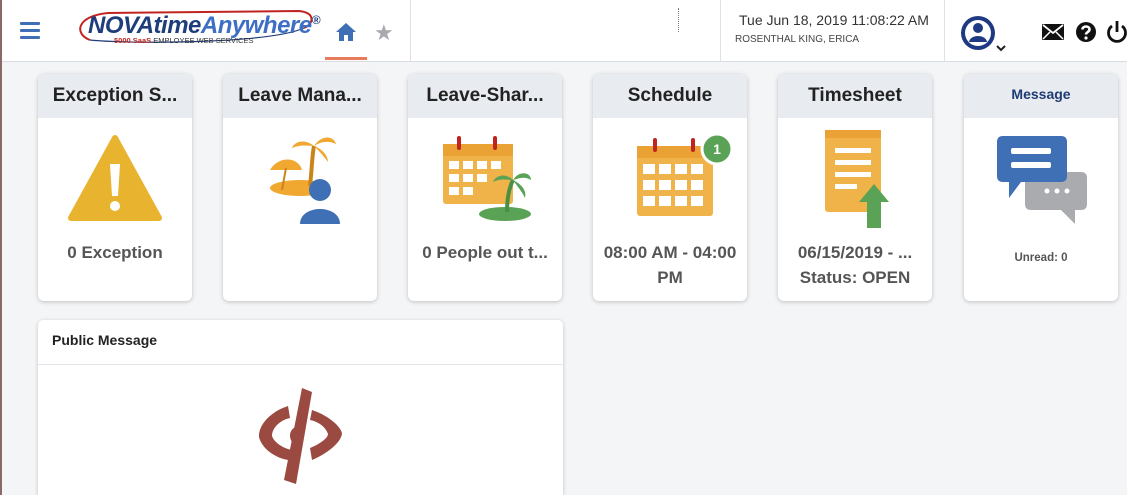 This screenshot has height=495, width=1127. What do you see at coordinates (30, 31) in the screenshot?
I see `menu-icon` at bounding box center [30, 31].